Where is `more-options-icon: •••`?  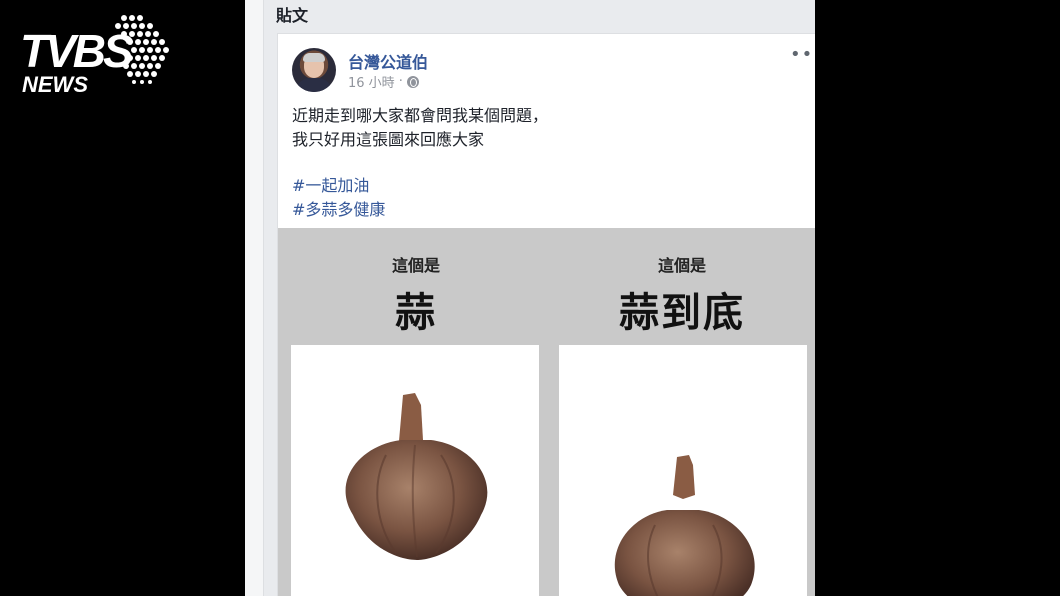 more-options-icon: ••• is located at coordinates (802, 55).